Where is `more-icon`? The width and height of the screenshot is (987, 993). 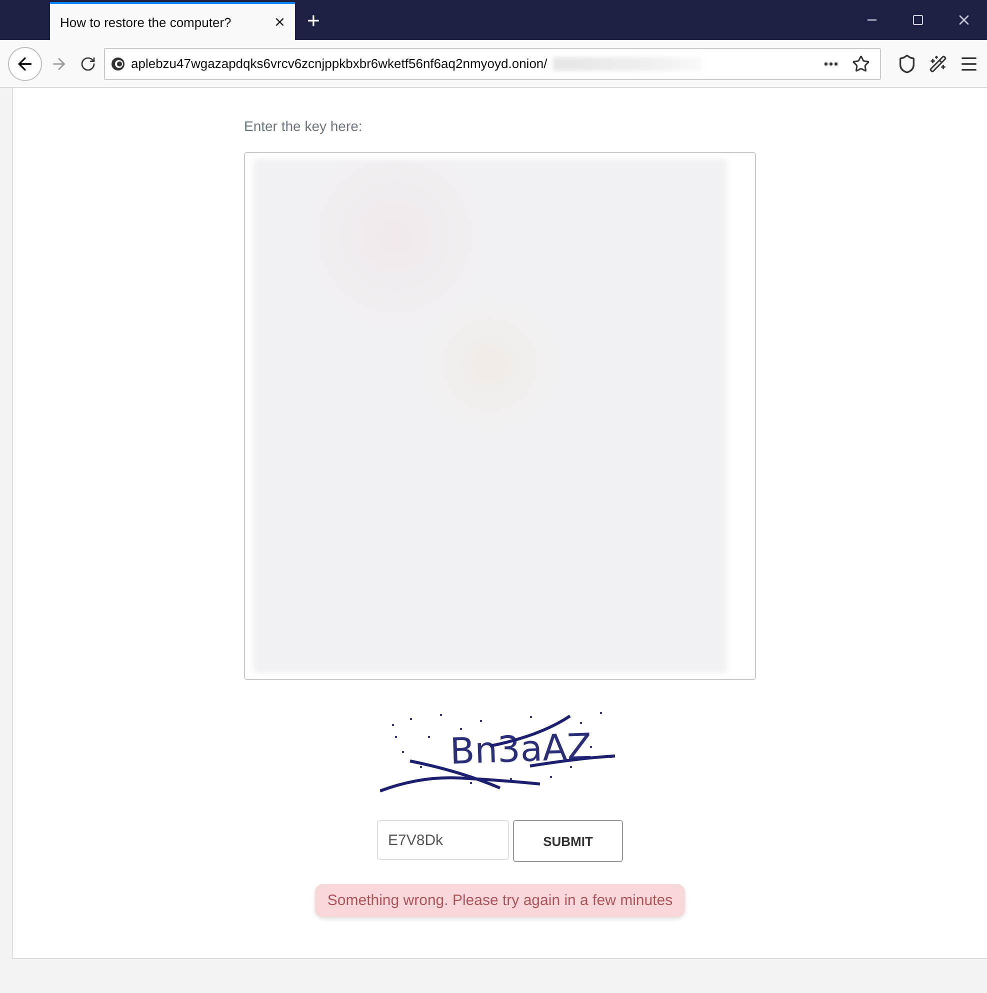
more-icon is located at coordinates (831, 64).